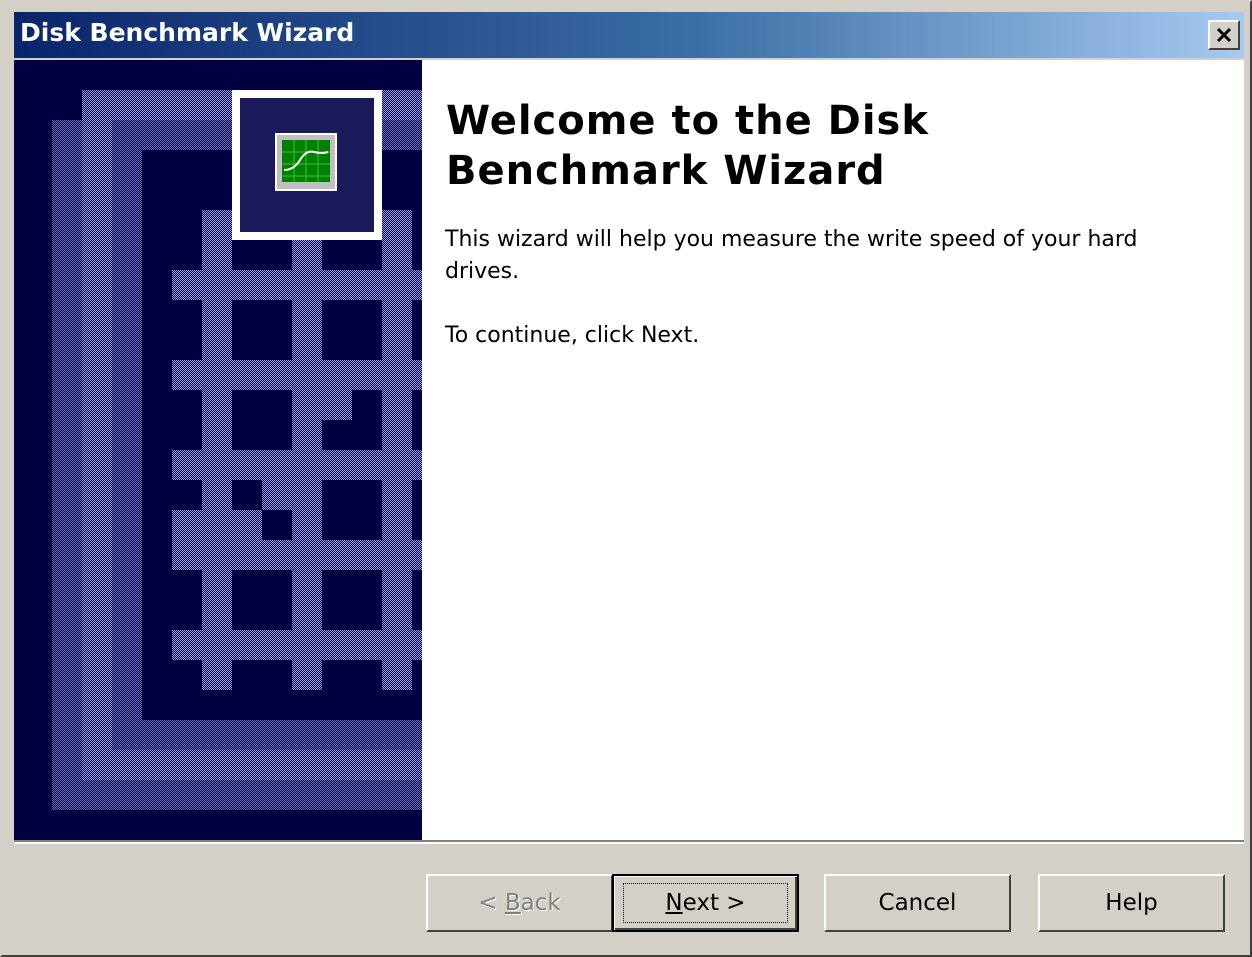 This screenshot has height=957, width=1252. What do you see at coordinates (629, 35) in the screenshot?
I see `title-bar: Disk Benchmark Wizard` at bounding box center [629, 35].